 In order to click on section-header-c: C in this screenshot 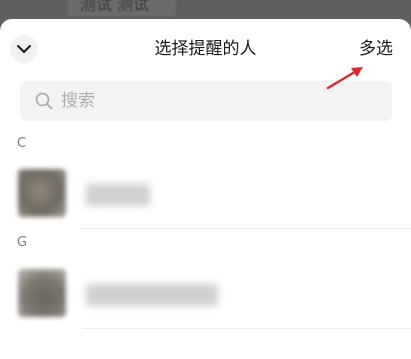, I will do `click(22, 143)`.